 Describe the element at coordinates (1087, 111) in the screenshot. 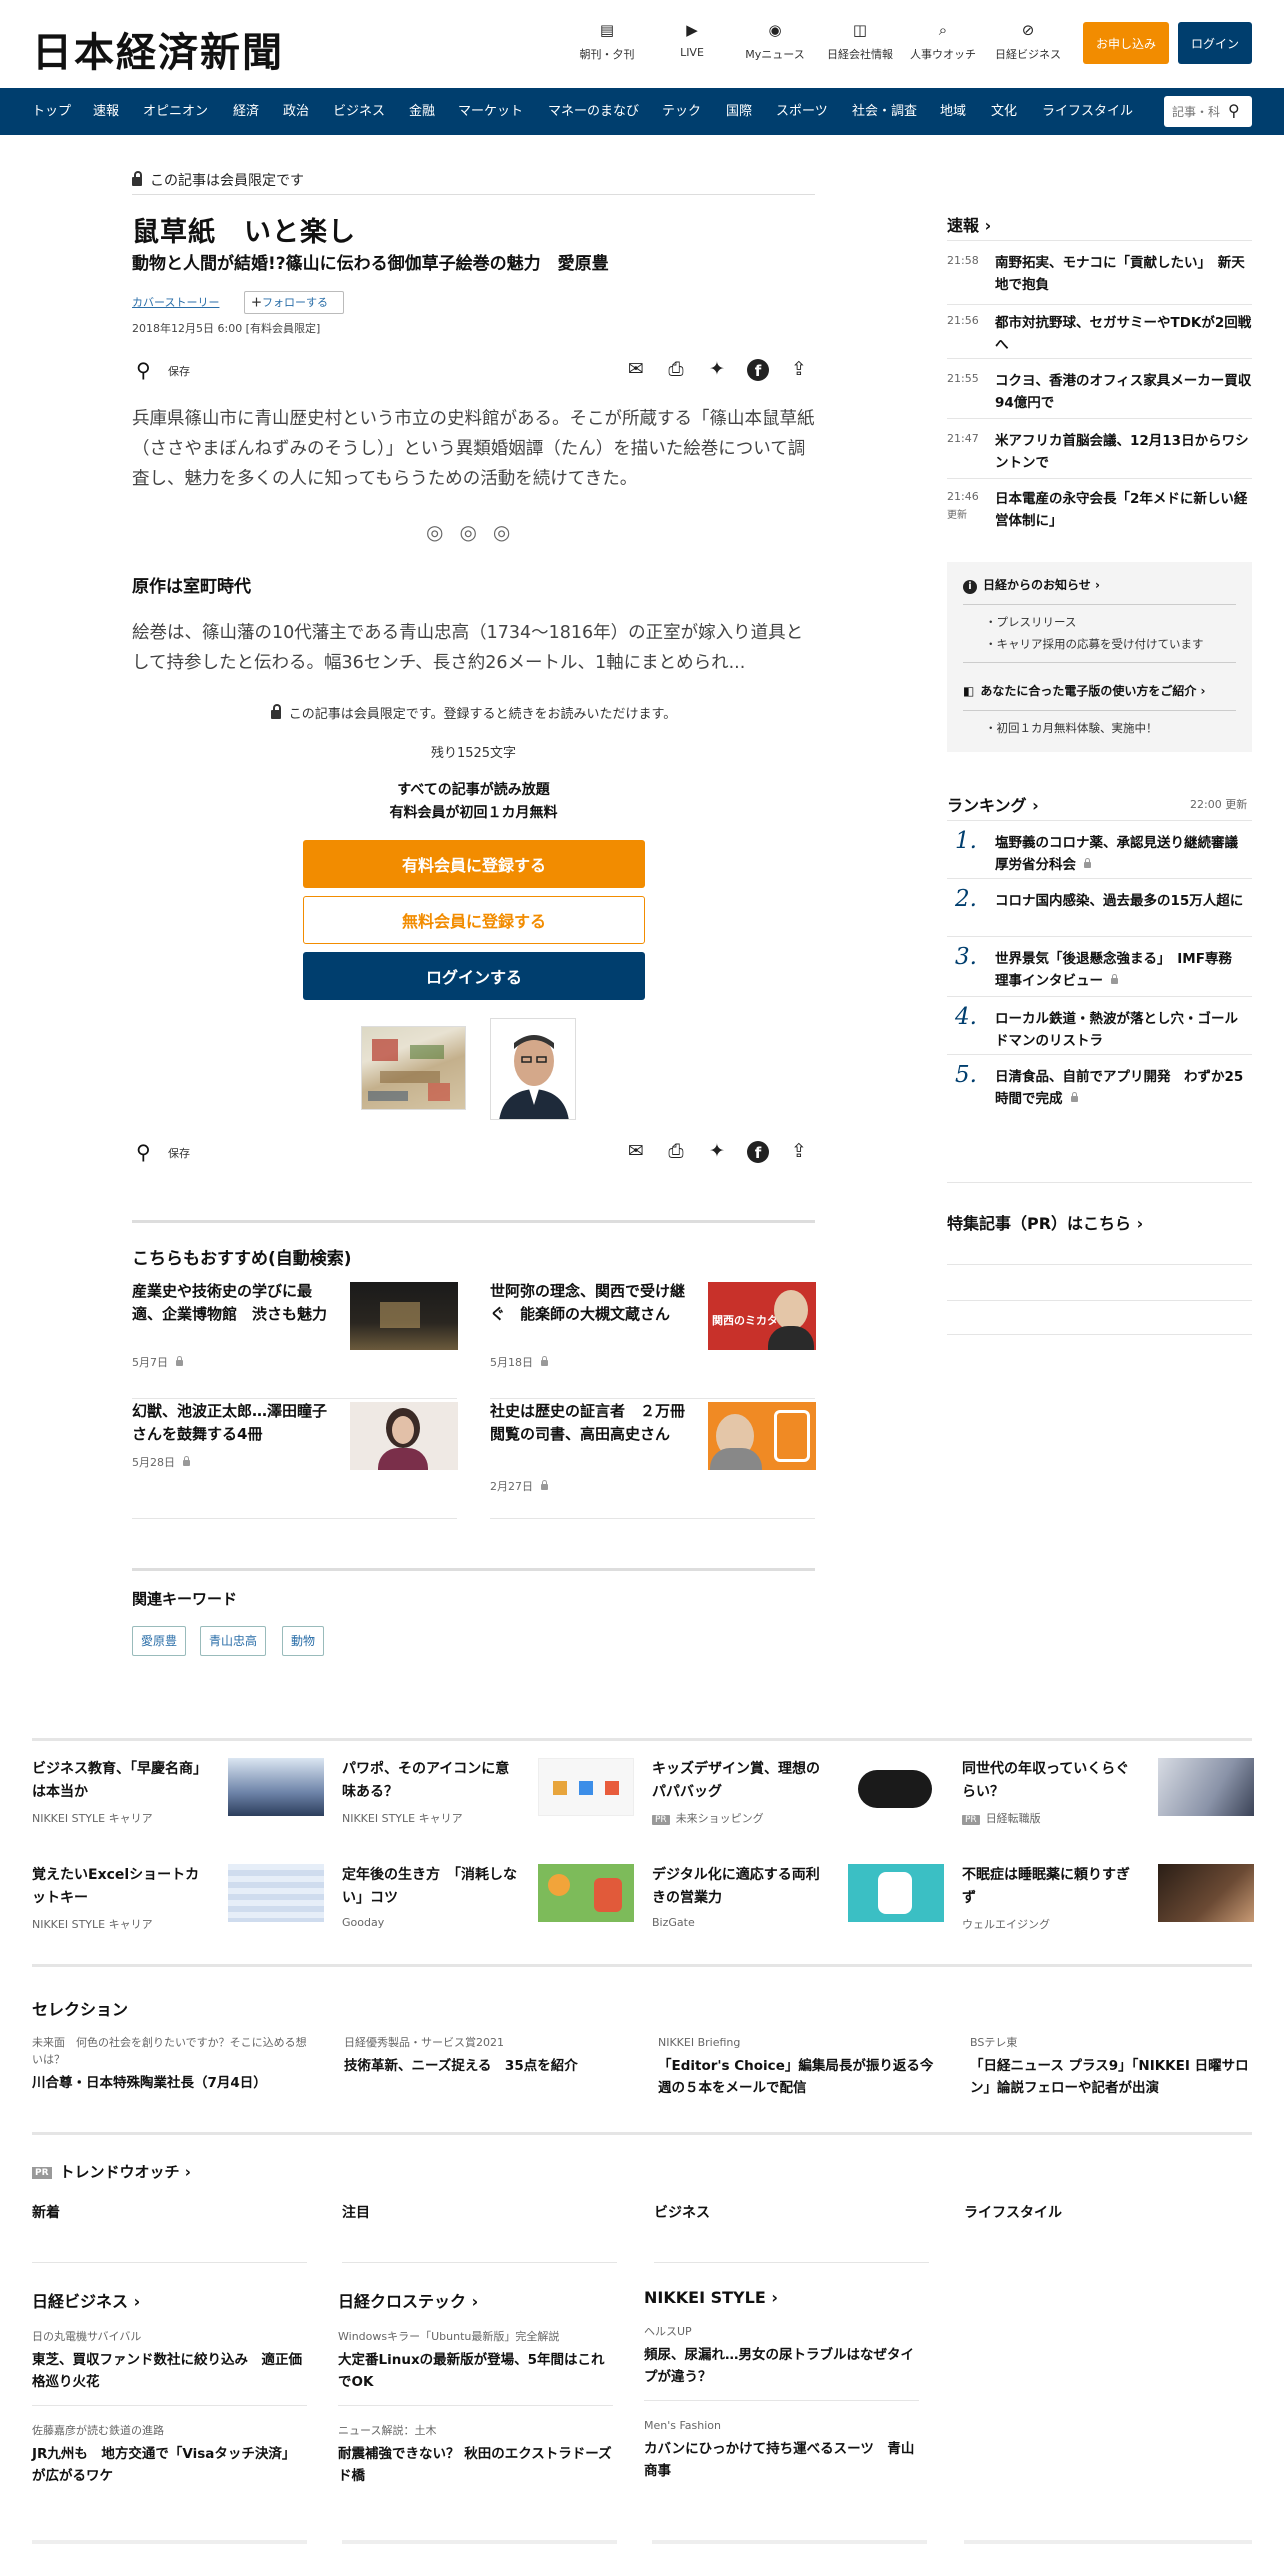

I see `nav-item-lifestyle: ライフスタイル` at that location.